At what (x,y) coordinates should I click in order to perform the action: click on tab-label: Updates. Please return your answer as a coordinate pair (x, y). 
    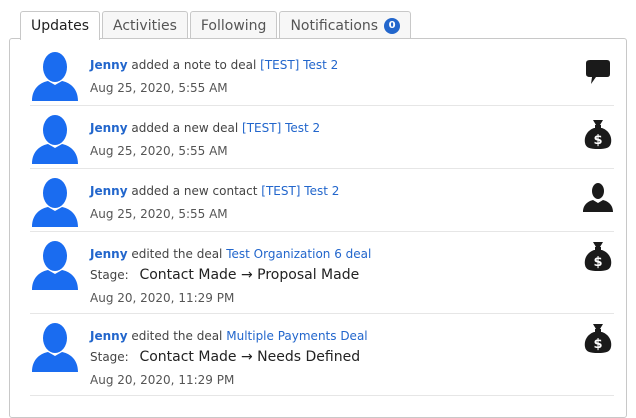
    Looking at the image, I should click on (60, 26).